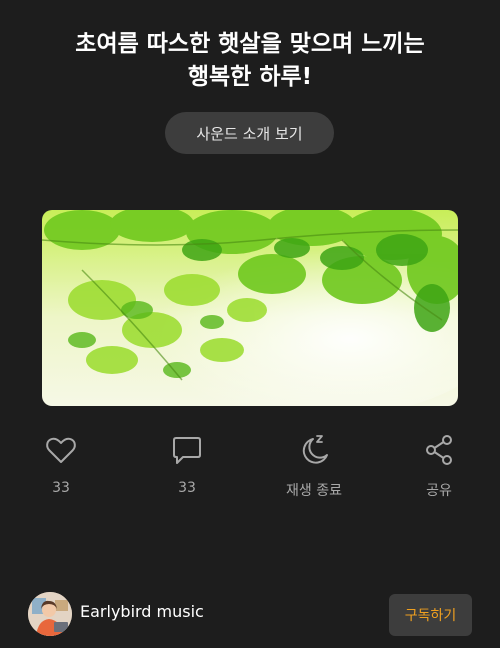 This screenshot has height=648, width=500. What do you see at coordinates (250, 44) in the screenshot?
I see `title-line-1: 초여름 따스한 햇살을 맞으며 느끼는` at bounding box center [250, 44].